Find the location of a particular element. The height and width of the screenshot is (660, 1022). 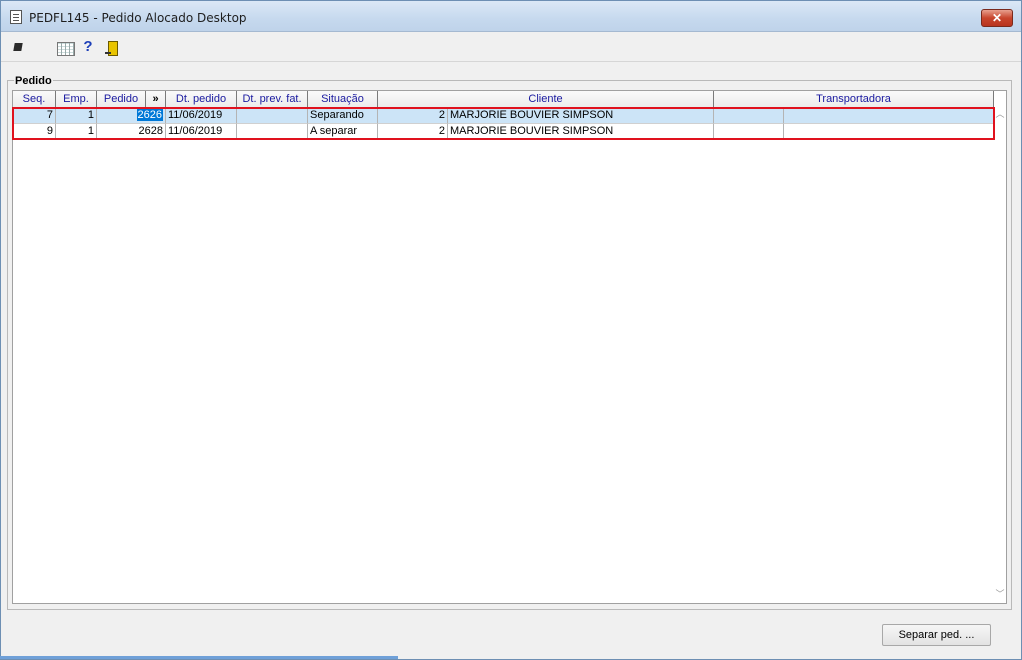

cell-pedido: 2626 is located at coordinates (131, 116).